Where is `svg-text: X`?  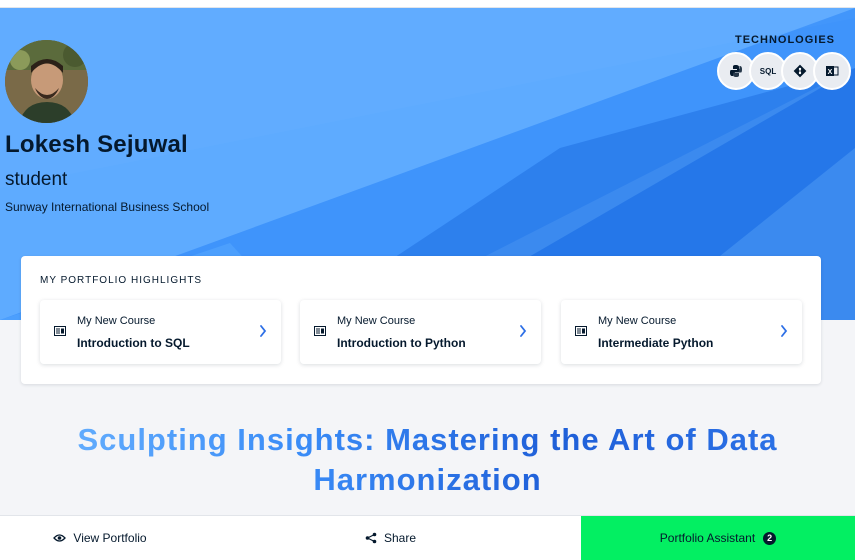
svg-text: X is located at coordinates (830, 72).